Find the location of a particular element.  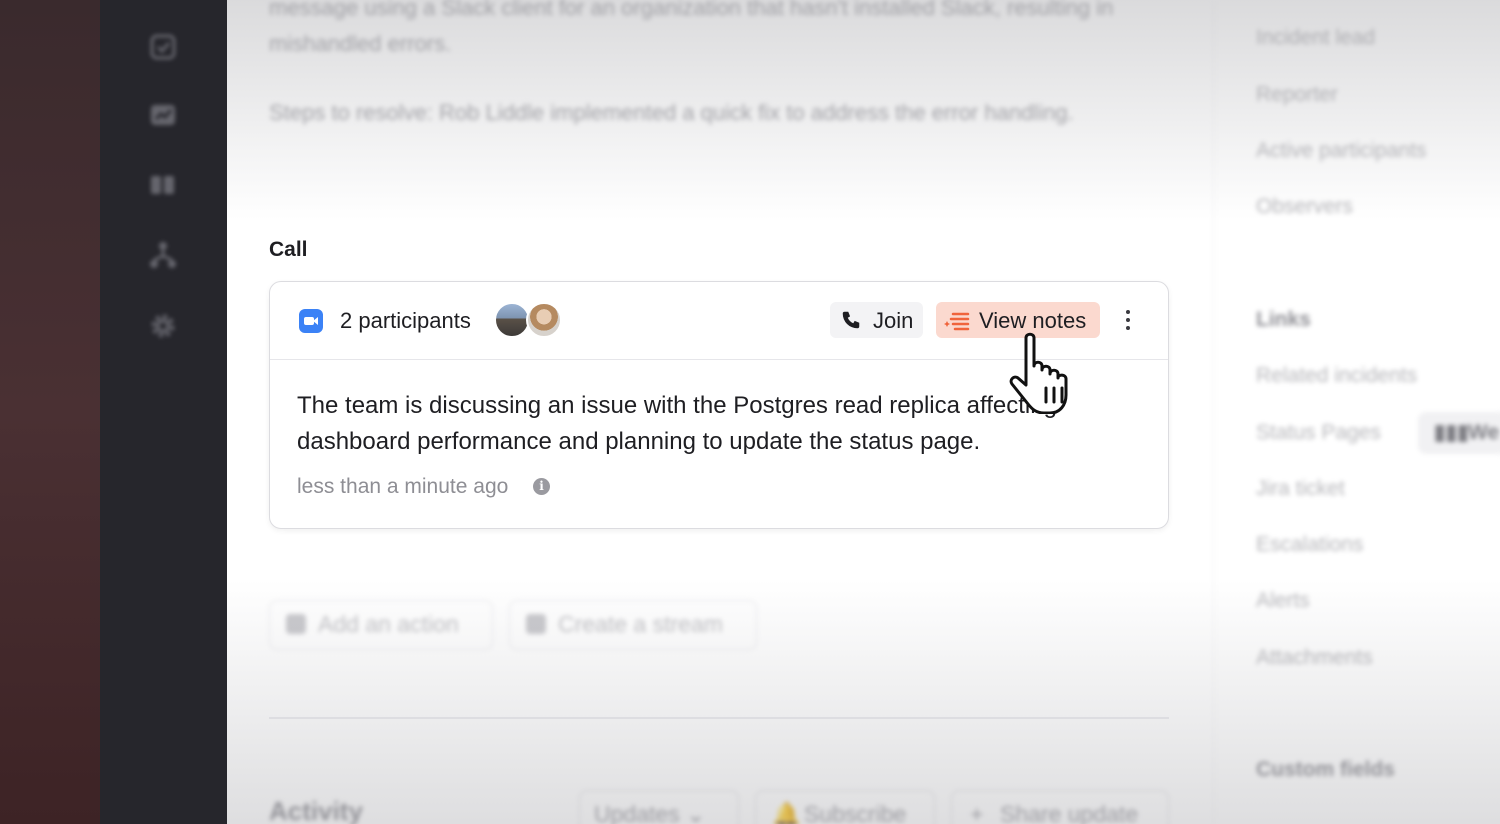

link-jira-ticket: Jira ticket is located at coordinates (1300, 489).